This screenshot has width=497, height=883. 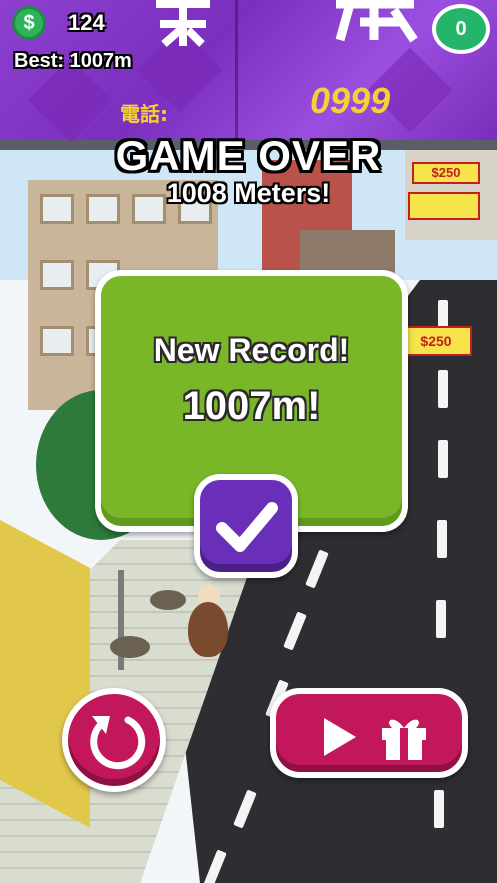 I want to click on checkmark-icon, so click(x=247, y=527).